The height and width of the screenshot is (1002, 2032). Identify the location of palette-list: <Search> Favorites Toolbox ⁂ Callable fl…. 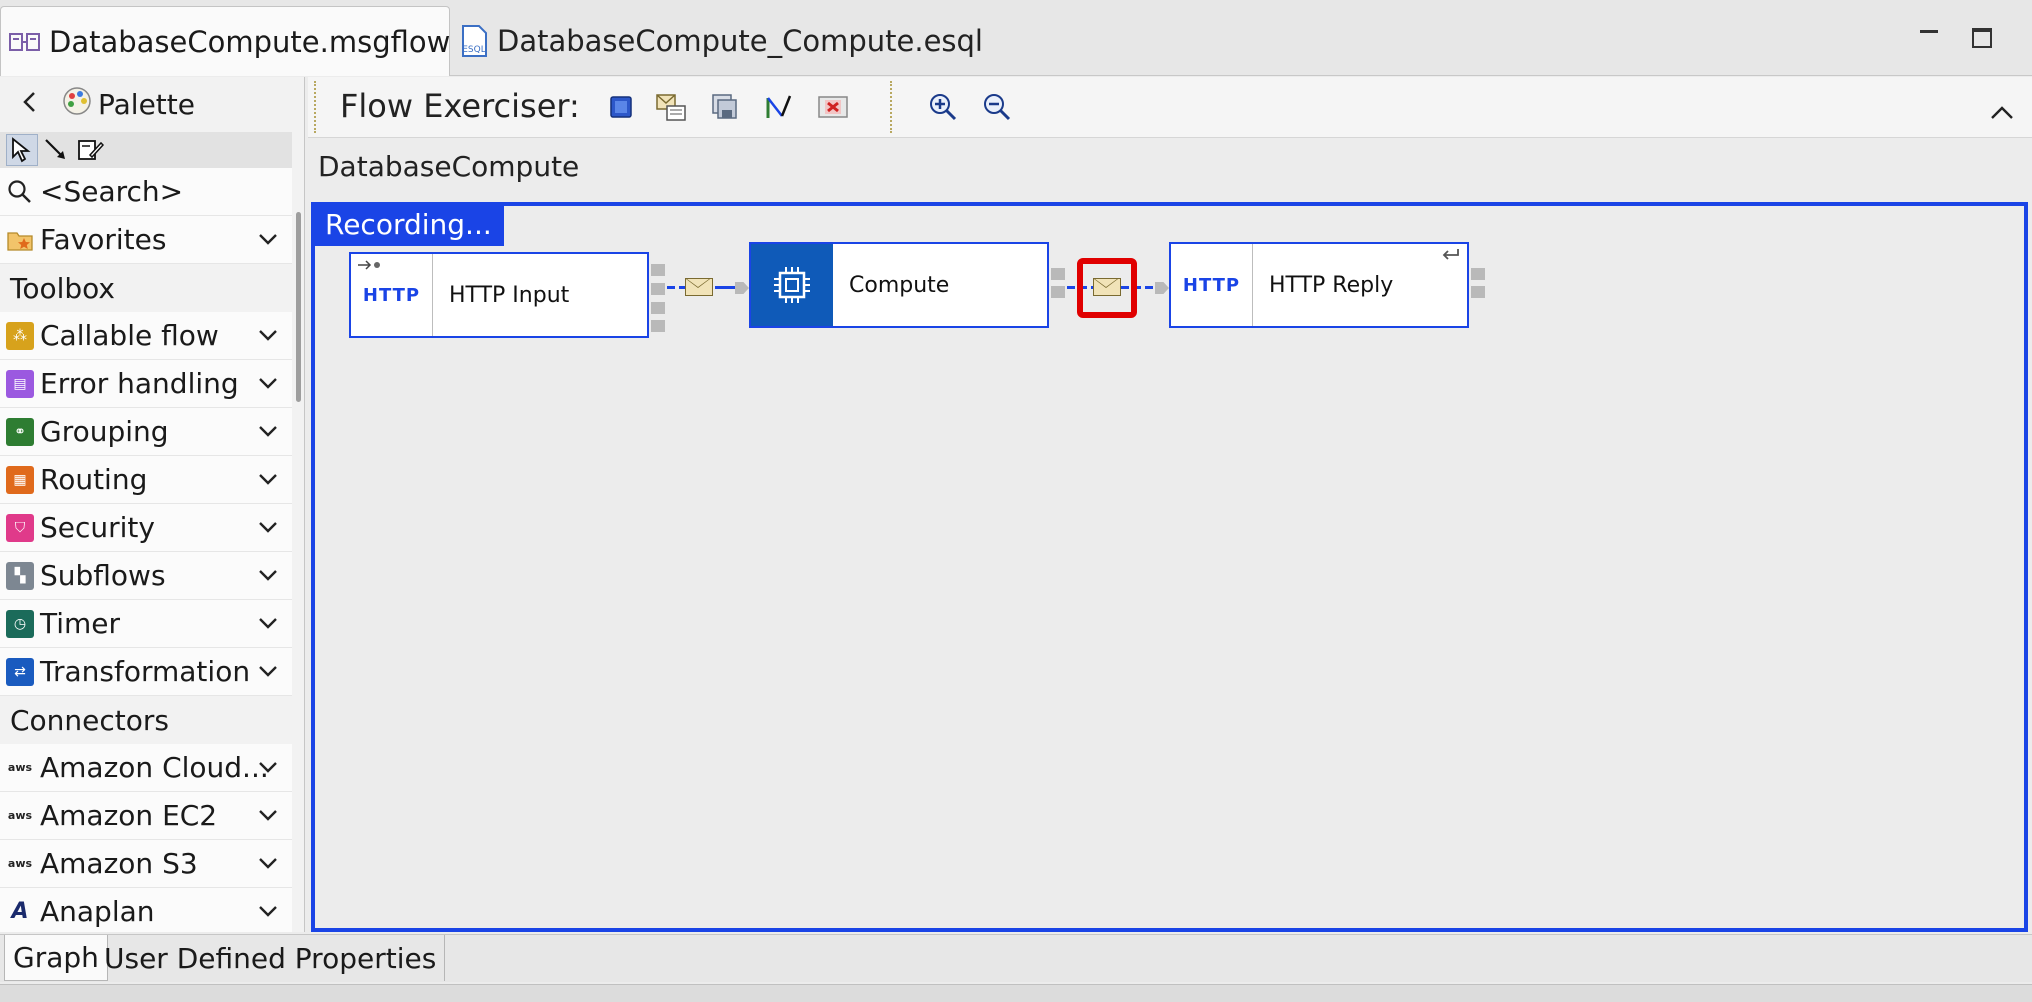
(146, 550).